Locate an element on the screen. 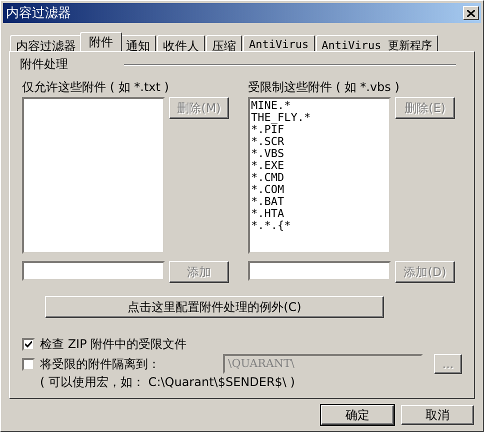 The width and height of the screenshot is (484, 432). list-item: THE_FLY.* is located at coordinates (319, 118).